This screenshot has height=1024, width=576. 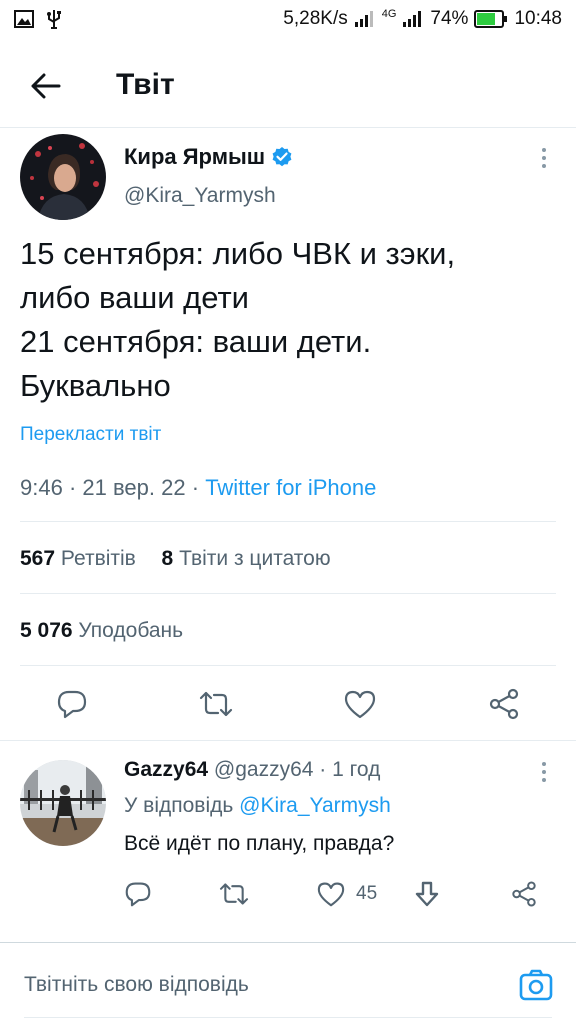 What do you see at coordinates (282, 157) in the screenshot?
I see `verified-badge-icon` at bounding box center [282, 157].